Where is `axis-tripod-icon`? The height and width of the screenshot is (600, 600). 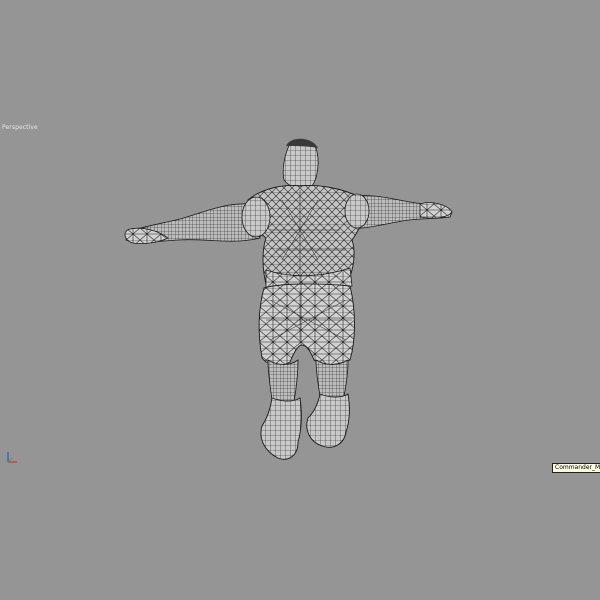
axis-tripod-icon is located at coordinates (12, 457).